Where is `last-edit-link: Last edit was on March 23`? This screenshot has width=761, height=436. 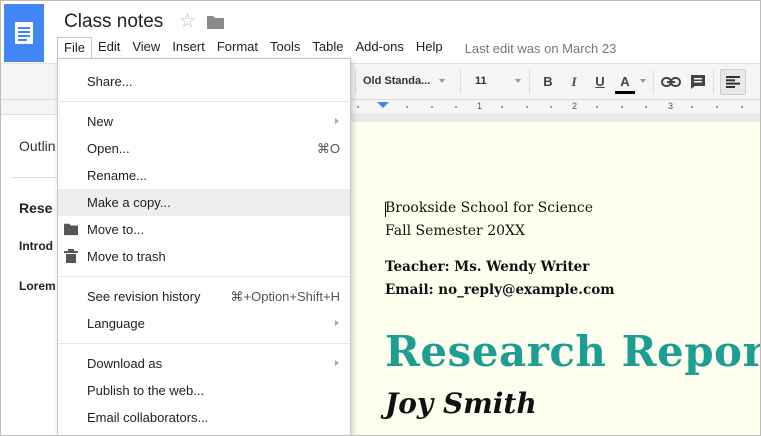
last-edit-link: Last edit was on March 23 is located at coordinates (541, 48).